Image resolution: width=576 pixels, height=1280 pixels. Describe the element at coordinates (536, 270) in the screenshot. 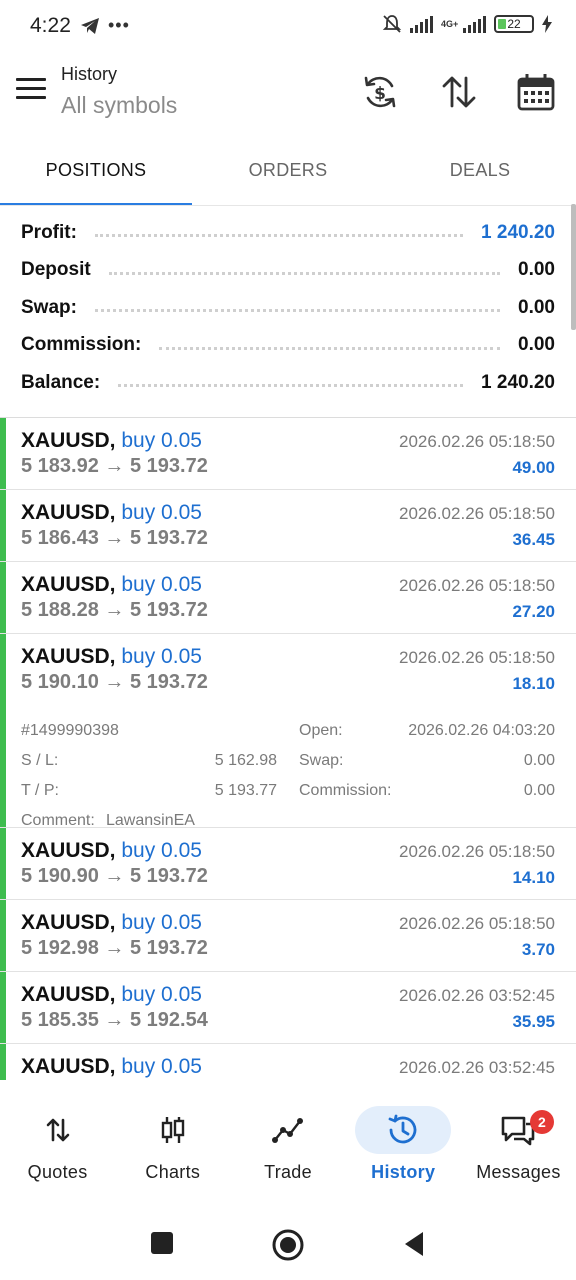

I see `deposit-value: 0.00` at that location.